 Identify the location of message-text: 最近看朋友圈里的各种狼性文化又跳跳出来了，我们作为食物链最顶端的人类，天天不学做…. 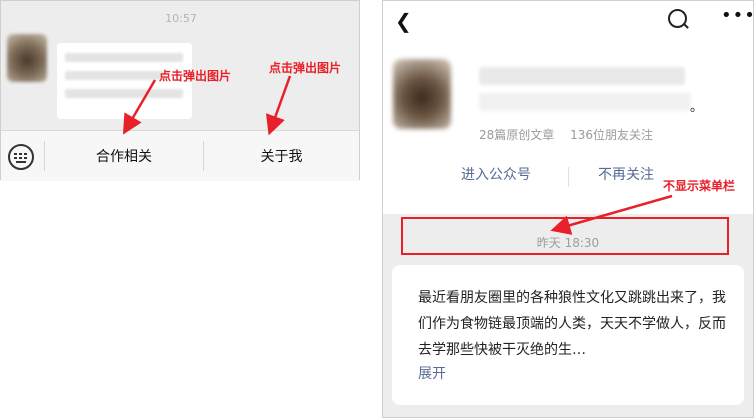
(572, 324).